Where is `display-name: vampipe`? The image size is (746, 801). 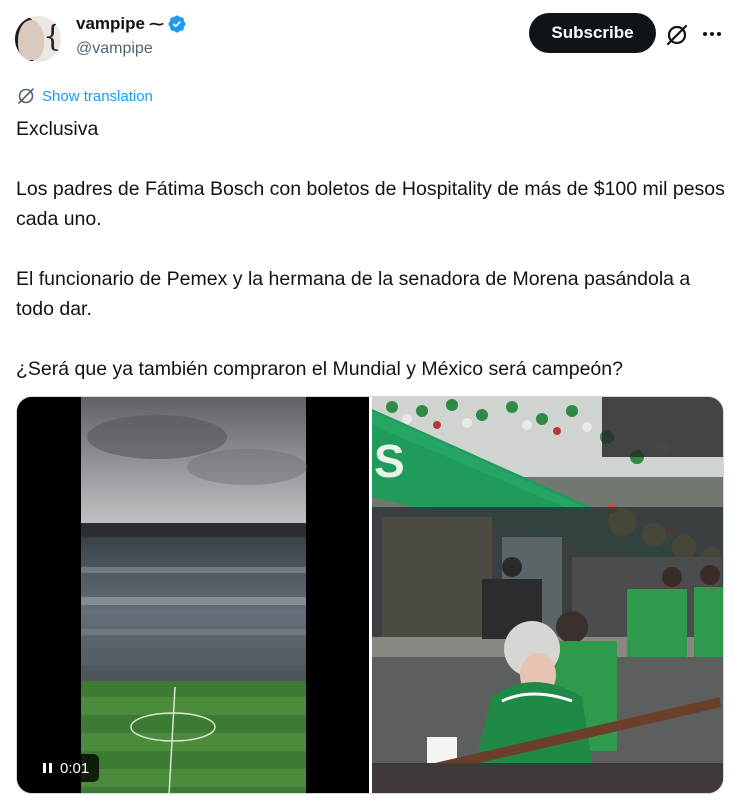 display-name: vampipe is located at coordinates (110, 24).